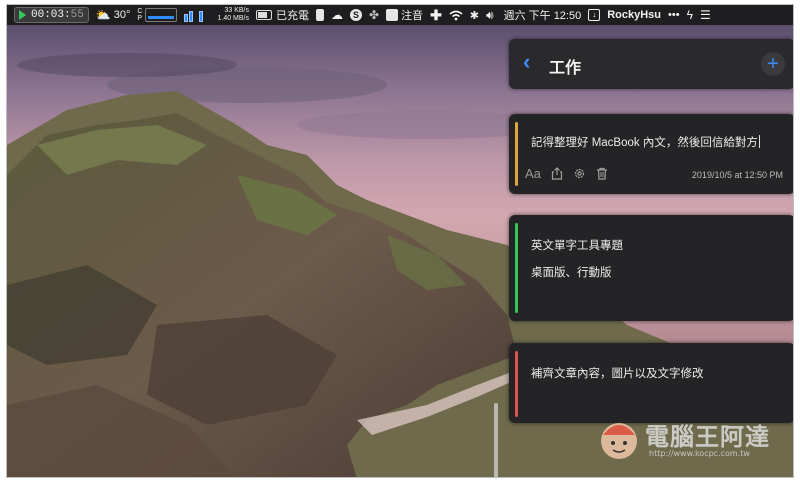 The image size is (800, 484). Describe the element at coordinates (496, 440) in the screenshot. I see `scroll-handle` at that location.